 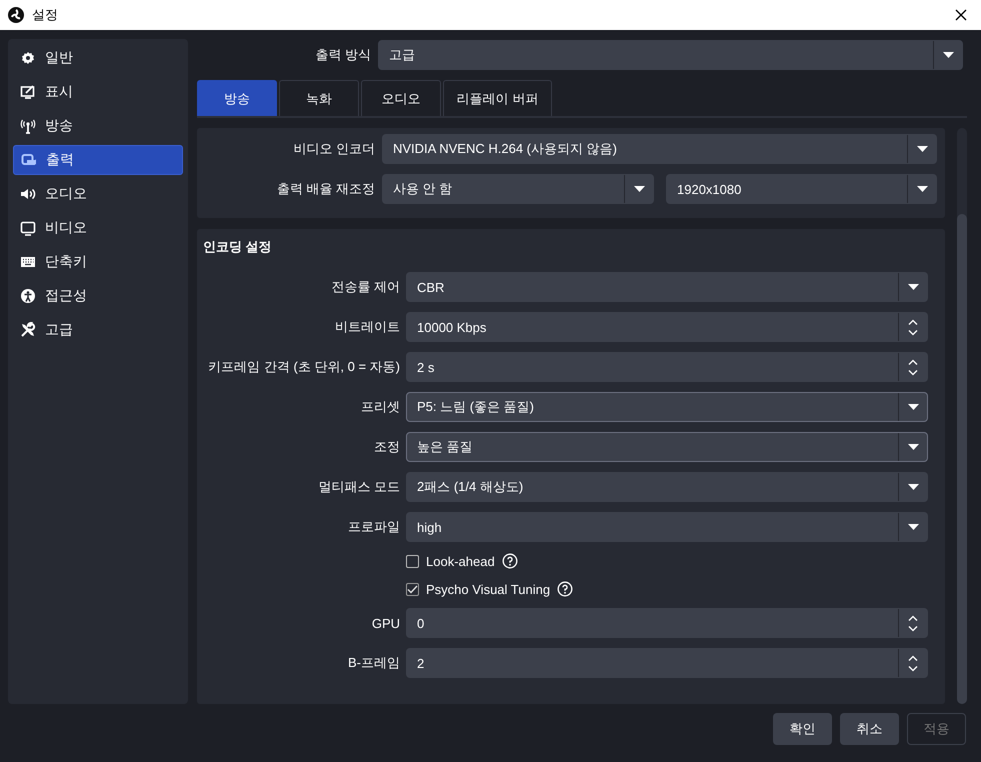 What do you see at coordinates (16, 15) in the screenshot?
I see `app-logo-icon` at bounding box center [16, 15].